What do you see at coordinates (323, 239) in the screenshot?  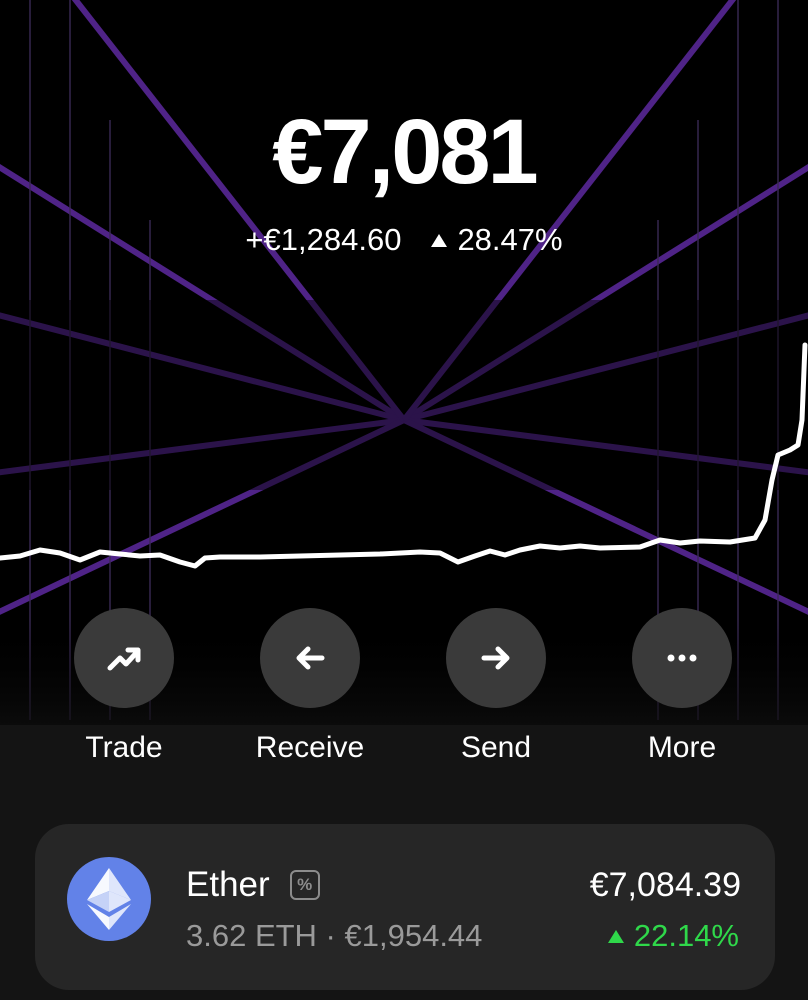 I see `change-amount: +€1,284.60` at bounding box center [323, 239].